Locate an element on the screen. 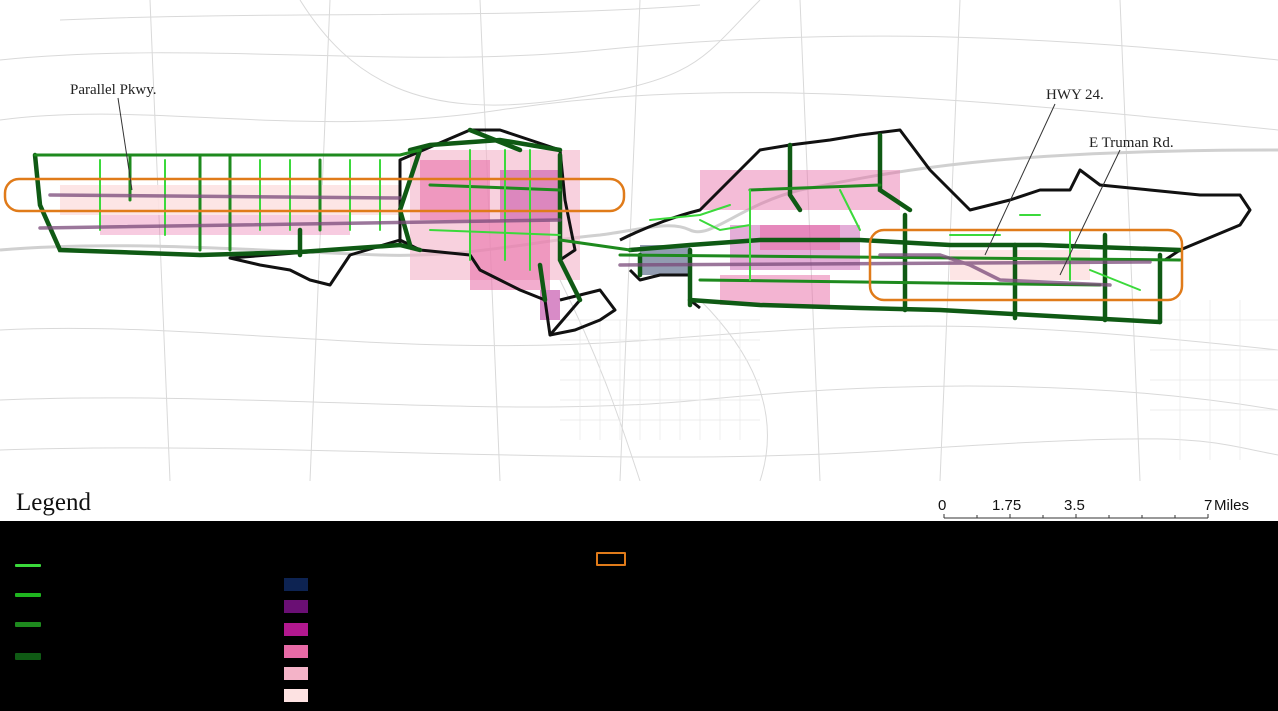  scale-bar-line is located at coordinates (1076, 516).